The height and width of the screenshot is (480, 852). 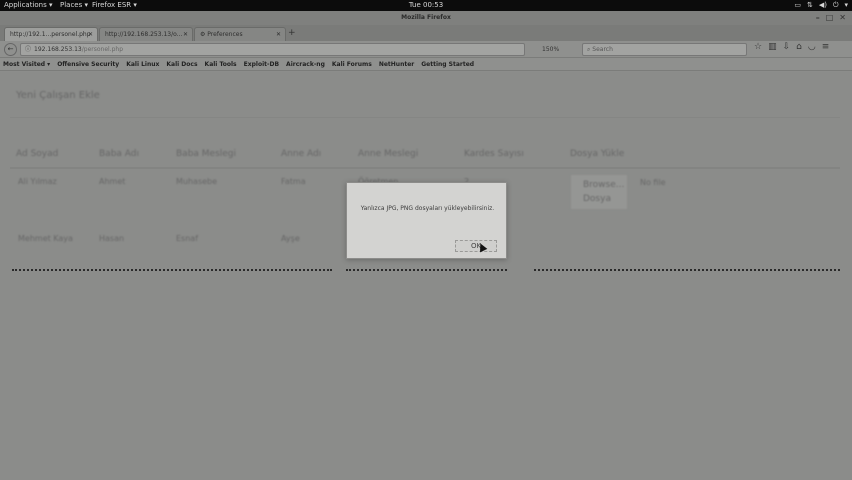 What do you see at coordinates (352, 64) in the screenshot?
I see `bookmark-kali-forums: Kali Forums` at bounding box center [352, 64].